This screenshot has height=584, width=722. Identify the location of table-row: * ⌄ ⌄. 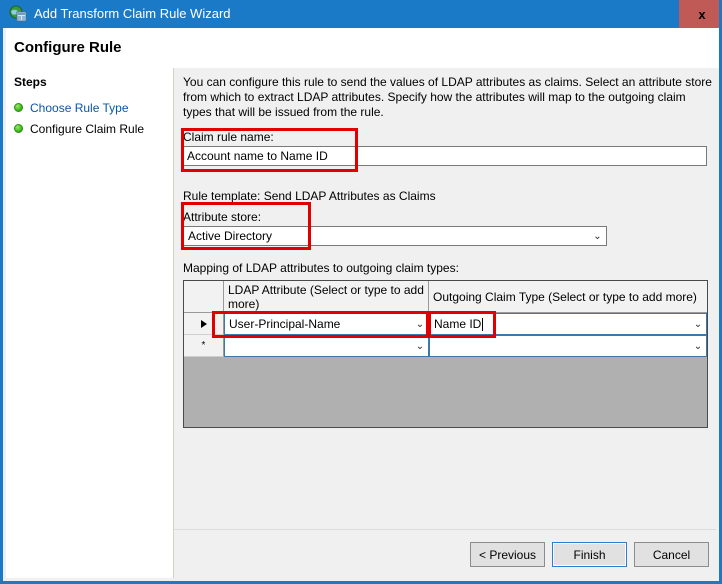
(445, 346).